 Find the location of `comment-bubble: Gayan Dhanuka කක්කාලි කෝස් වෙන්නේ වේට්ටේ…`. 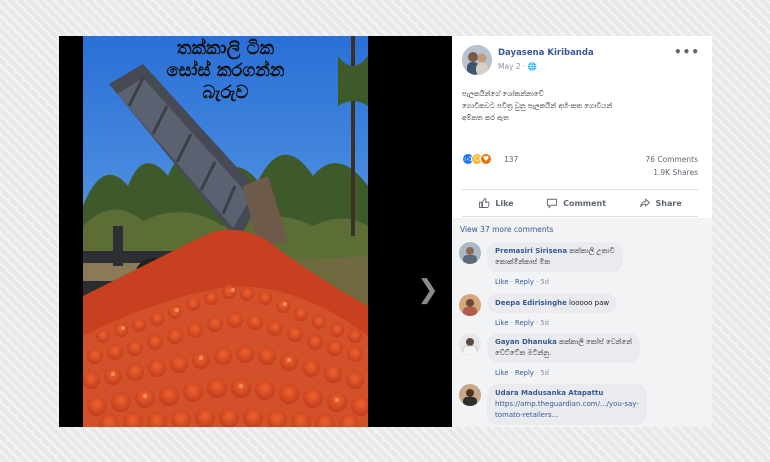

comment-bubble: Gayan Dhanuka කක්කාලි කෝස් වෙන්නේ වේට්ටේ… is located at coordinates (563, 348).